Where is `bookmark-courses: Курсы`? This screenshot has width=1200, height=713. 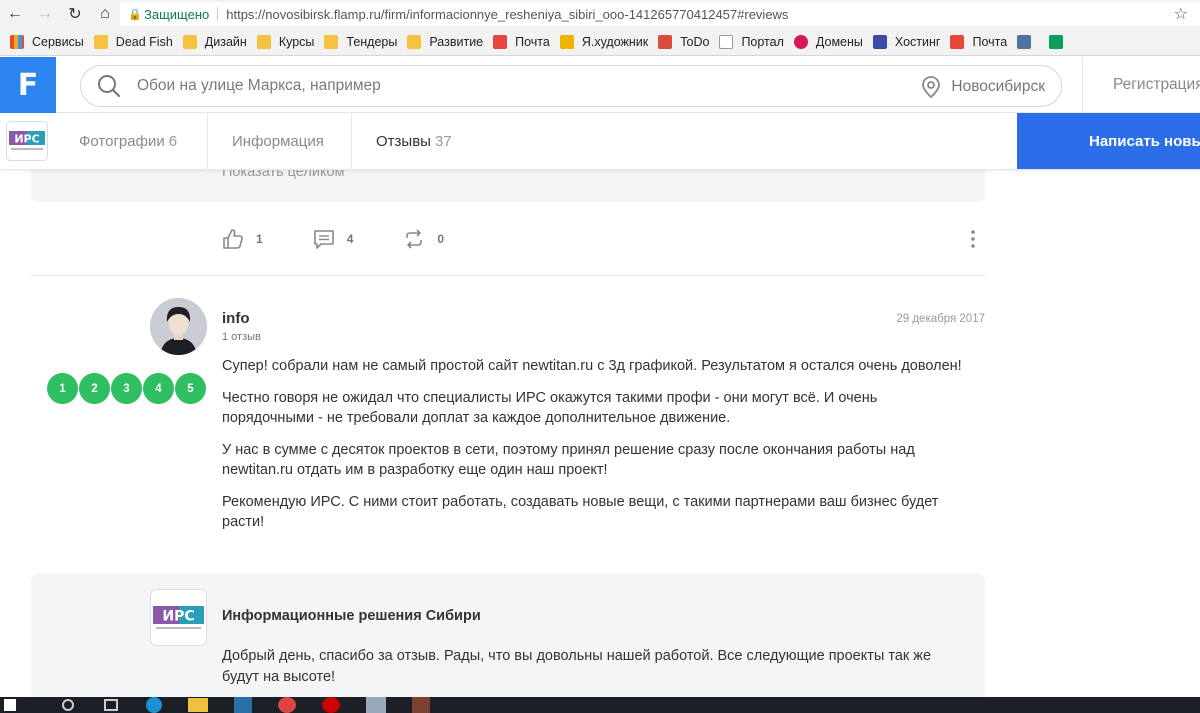 bookmark-courses: Курсы is located at coordinates (285, 41).